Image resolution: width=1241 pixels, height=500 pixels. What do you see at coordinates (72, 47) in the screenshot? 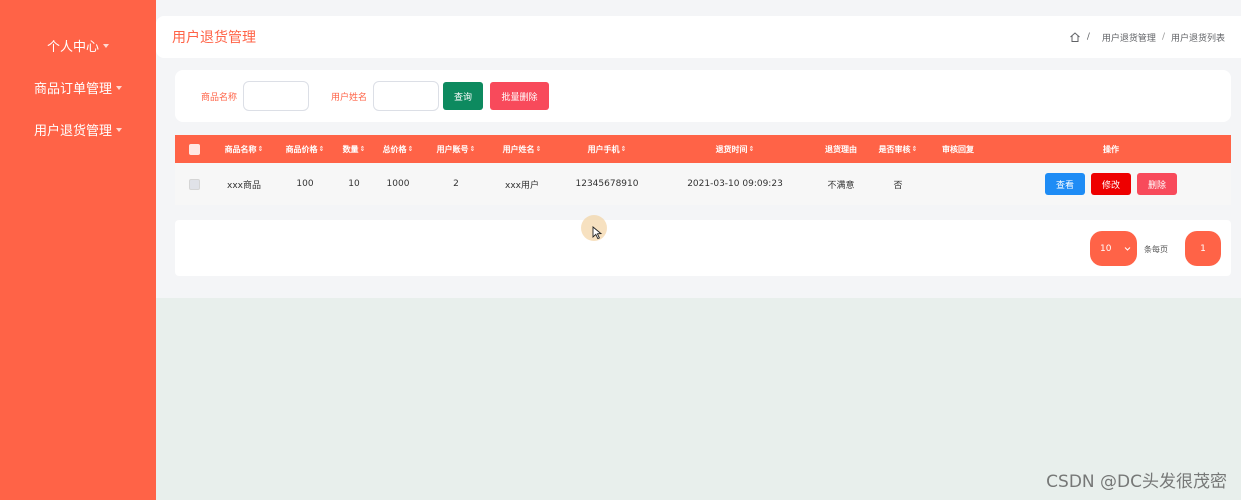
I see `sidebar-item-label: 个人中心` at bounding box center [72, 47].